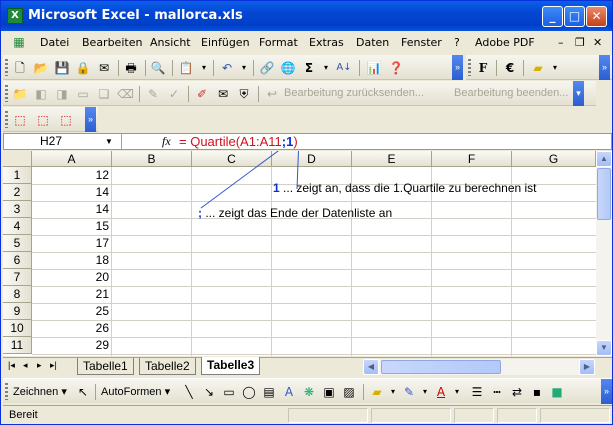  What do you see at coordinates (40, 391) in the screenshot?
I see `zeichnen-menu: Zeichnen ▾` at bounding box center [40, 391].